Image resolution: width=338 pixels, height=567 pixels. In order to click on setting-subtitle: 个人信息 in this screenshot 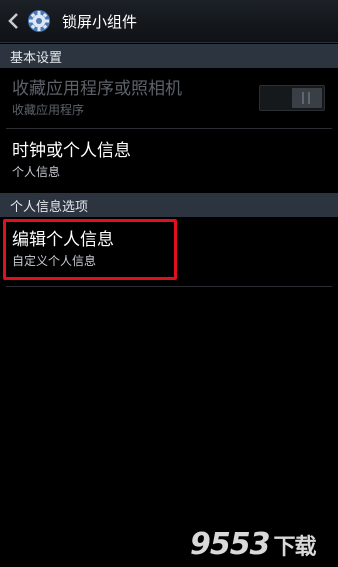, I will do `click(36, 172)`.